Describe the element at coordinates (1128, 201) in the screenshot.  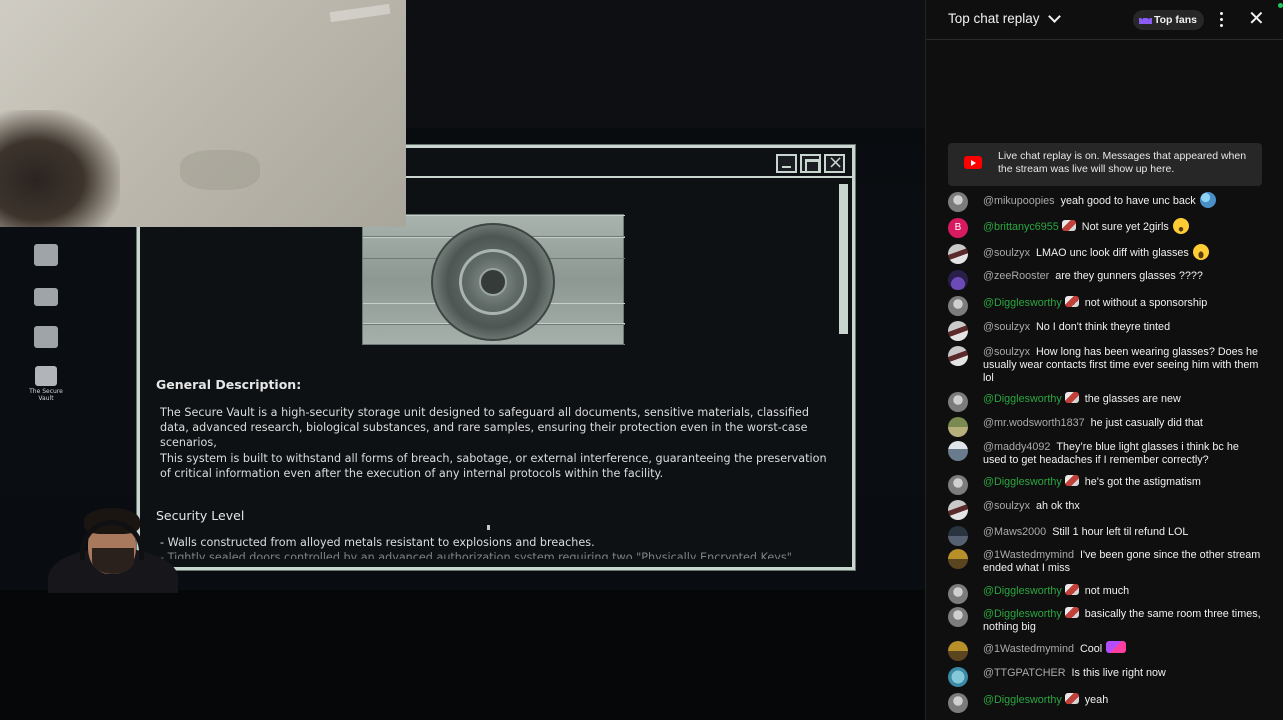
I see `chat-message-text: yeah good to have unc back` at that location.